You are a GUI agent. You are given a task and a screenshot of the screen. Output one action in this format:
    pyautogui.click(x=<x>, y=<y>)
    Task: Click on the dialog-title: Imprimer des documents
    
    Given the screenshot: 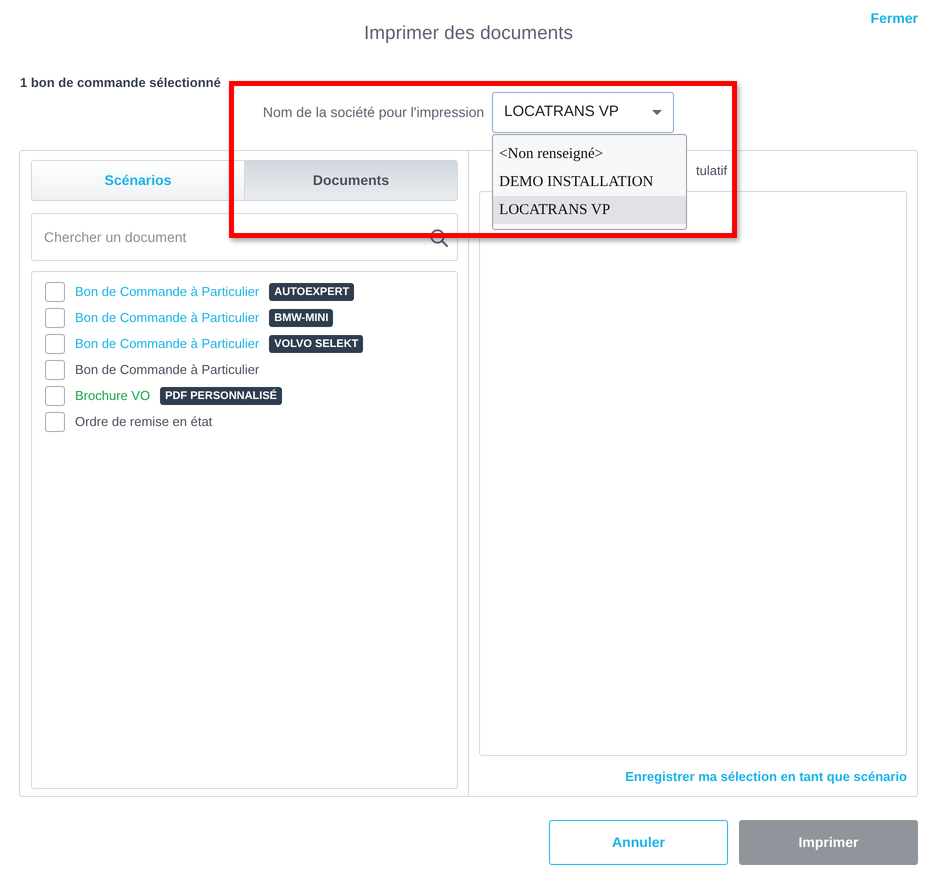 What is the action you would take?
    pyautogui.click(x=469, y=34)
    